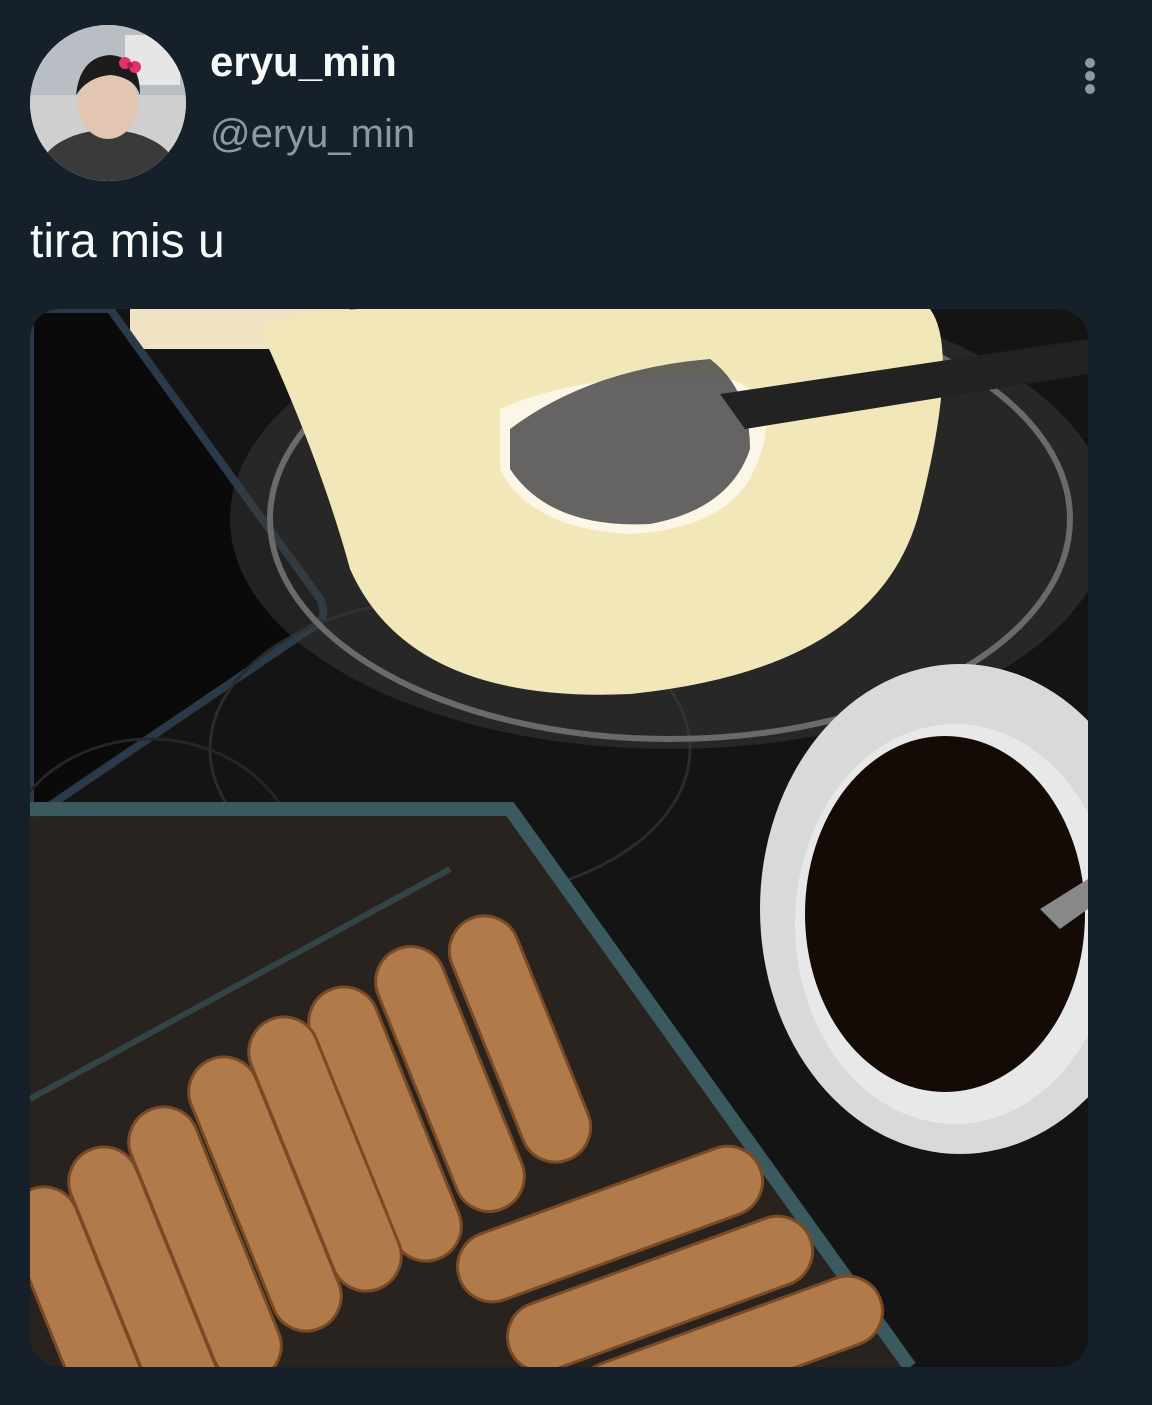  I want to click on avatar-photo, so click(108, 103).